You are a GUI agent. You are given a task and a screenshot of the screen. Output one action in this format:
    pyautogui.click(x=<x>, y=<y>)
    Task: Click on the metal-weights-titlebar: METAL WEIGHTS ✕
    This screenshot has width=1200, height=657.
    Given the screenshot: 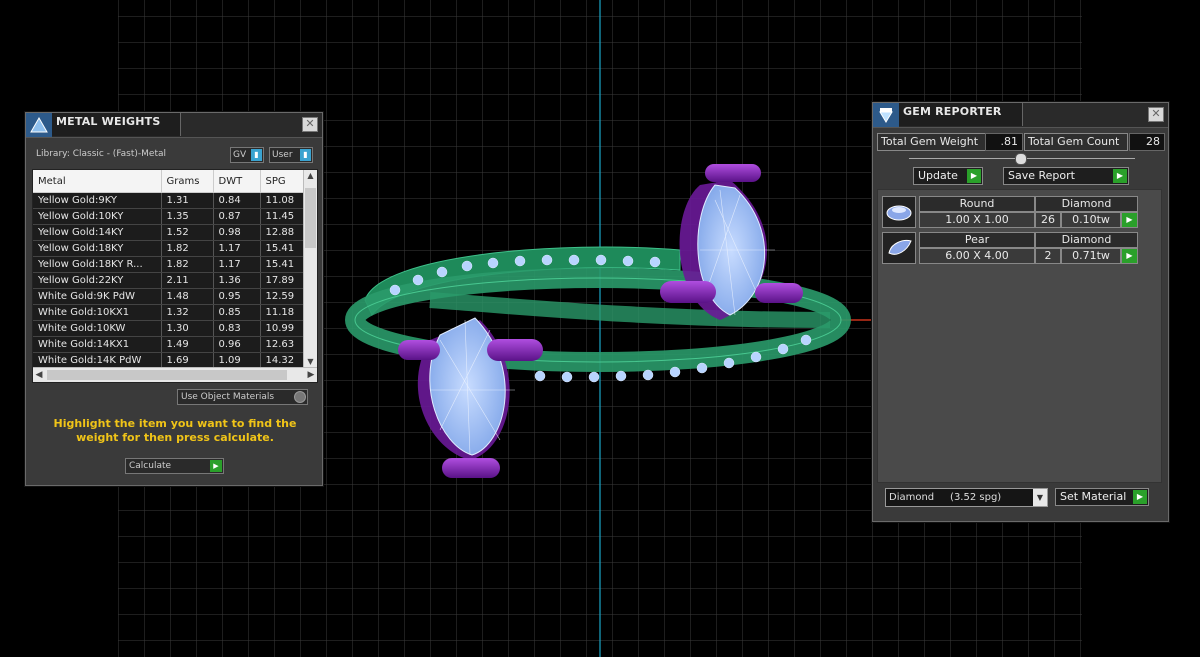 What is the action you would take?
    pyautogui.click(x=174, y=125)
    